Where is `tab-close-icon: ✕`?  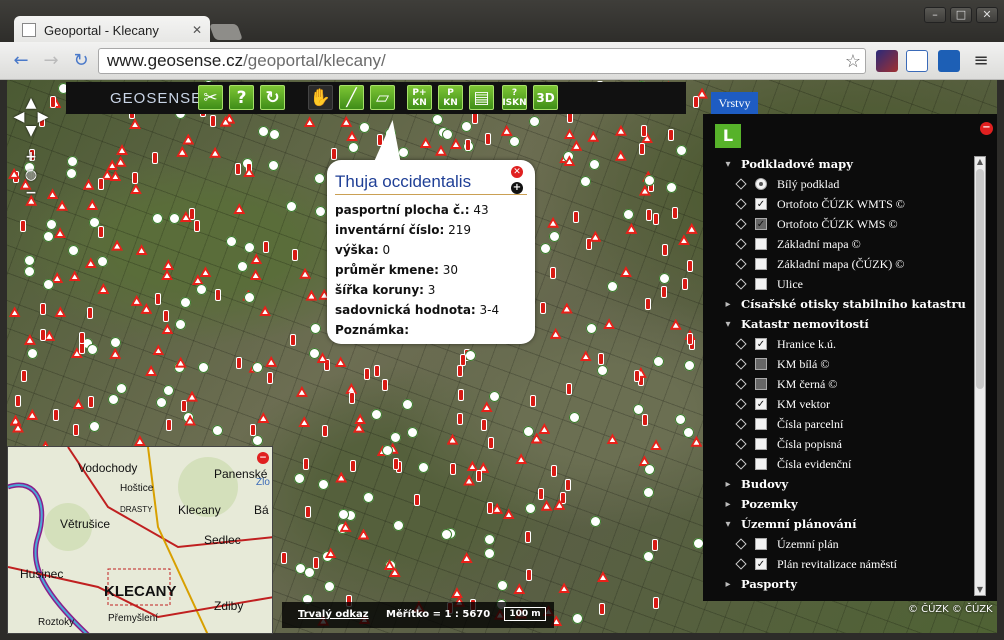 tab-close-icon: ✕ is located at coordinates (197, 30).